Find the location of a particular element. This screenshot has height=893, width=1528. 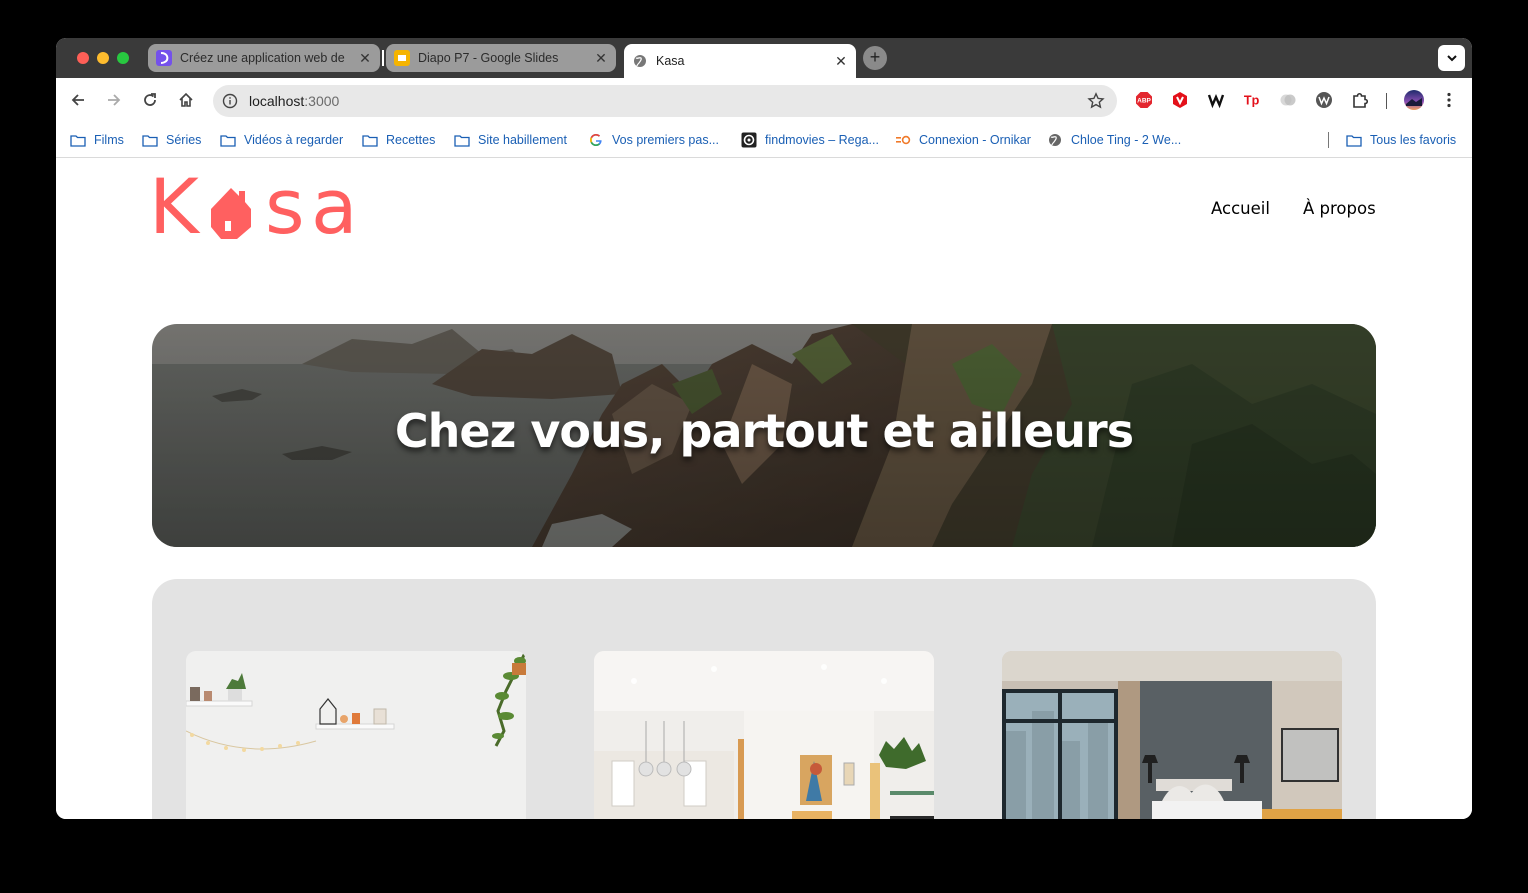

maximize-window-button is located at coordinates (123, 58).